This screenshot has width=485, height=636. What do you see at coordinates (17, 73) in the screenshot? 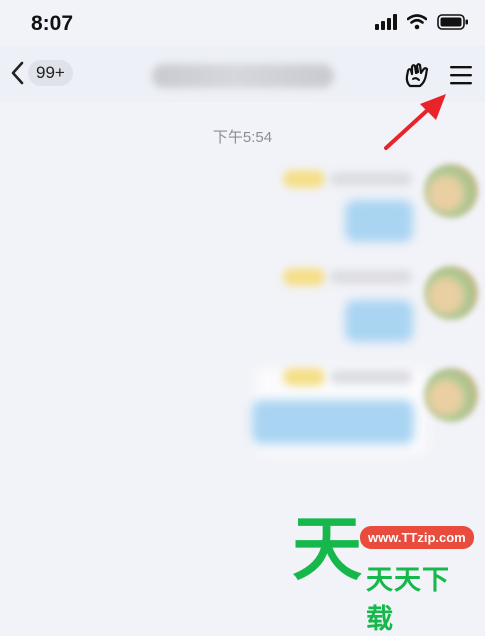
I see `chevron-left-icon` at bounding box center [17, 73].